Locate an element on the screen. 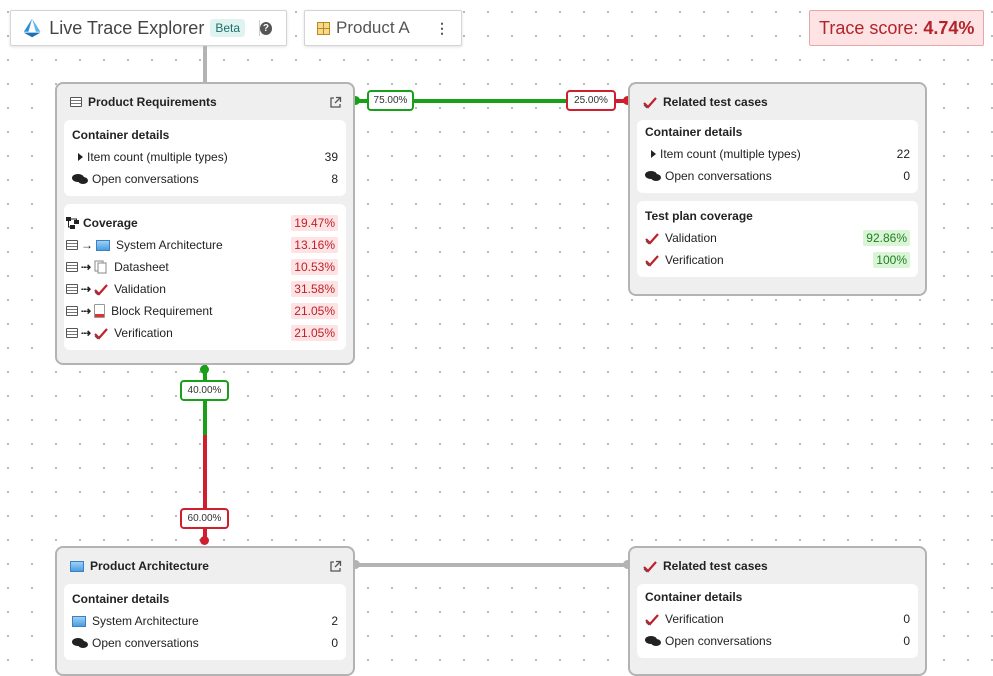  item-count-row: Item count (multiple types) 22 is located at coordinates (777, 154).